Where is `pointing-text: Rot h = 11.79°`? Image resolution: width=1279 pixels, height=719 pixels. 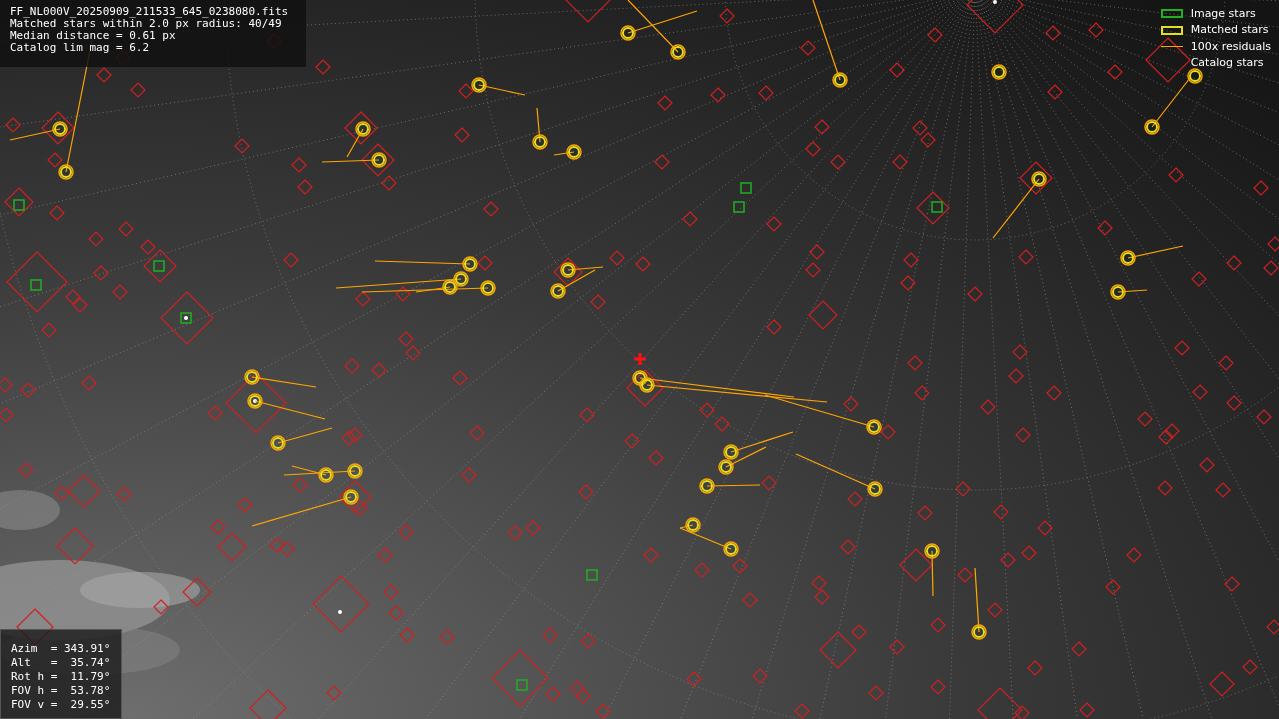
pointing-text: Rot h = 11.79° is located at coordinates (61, 677).